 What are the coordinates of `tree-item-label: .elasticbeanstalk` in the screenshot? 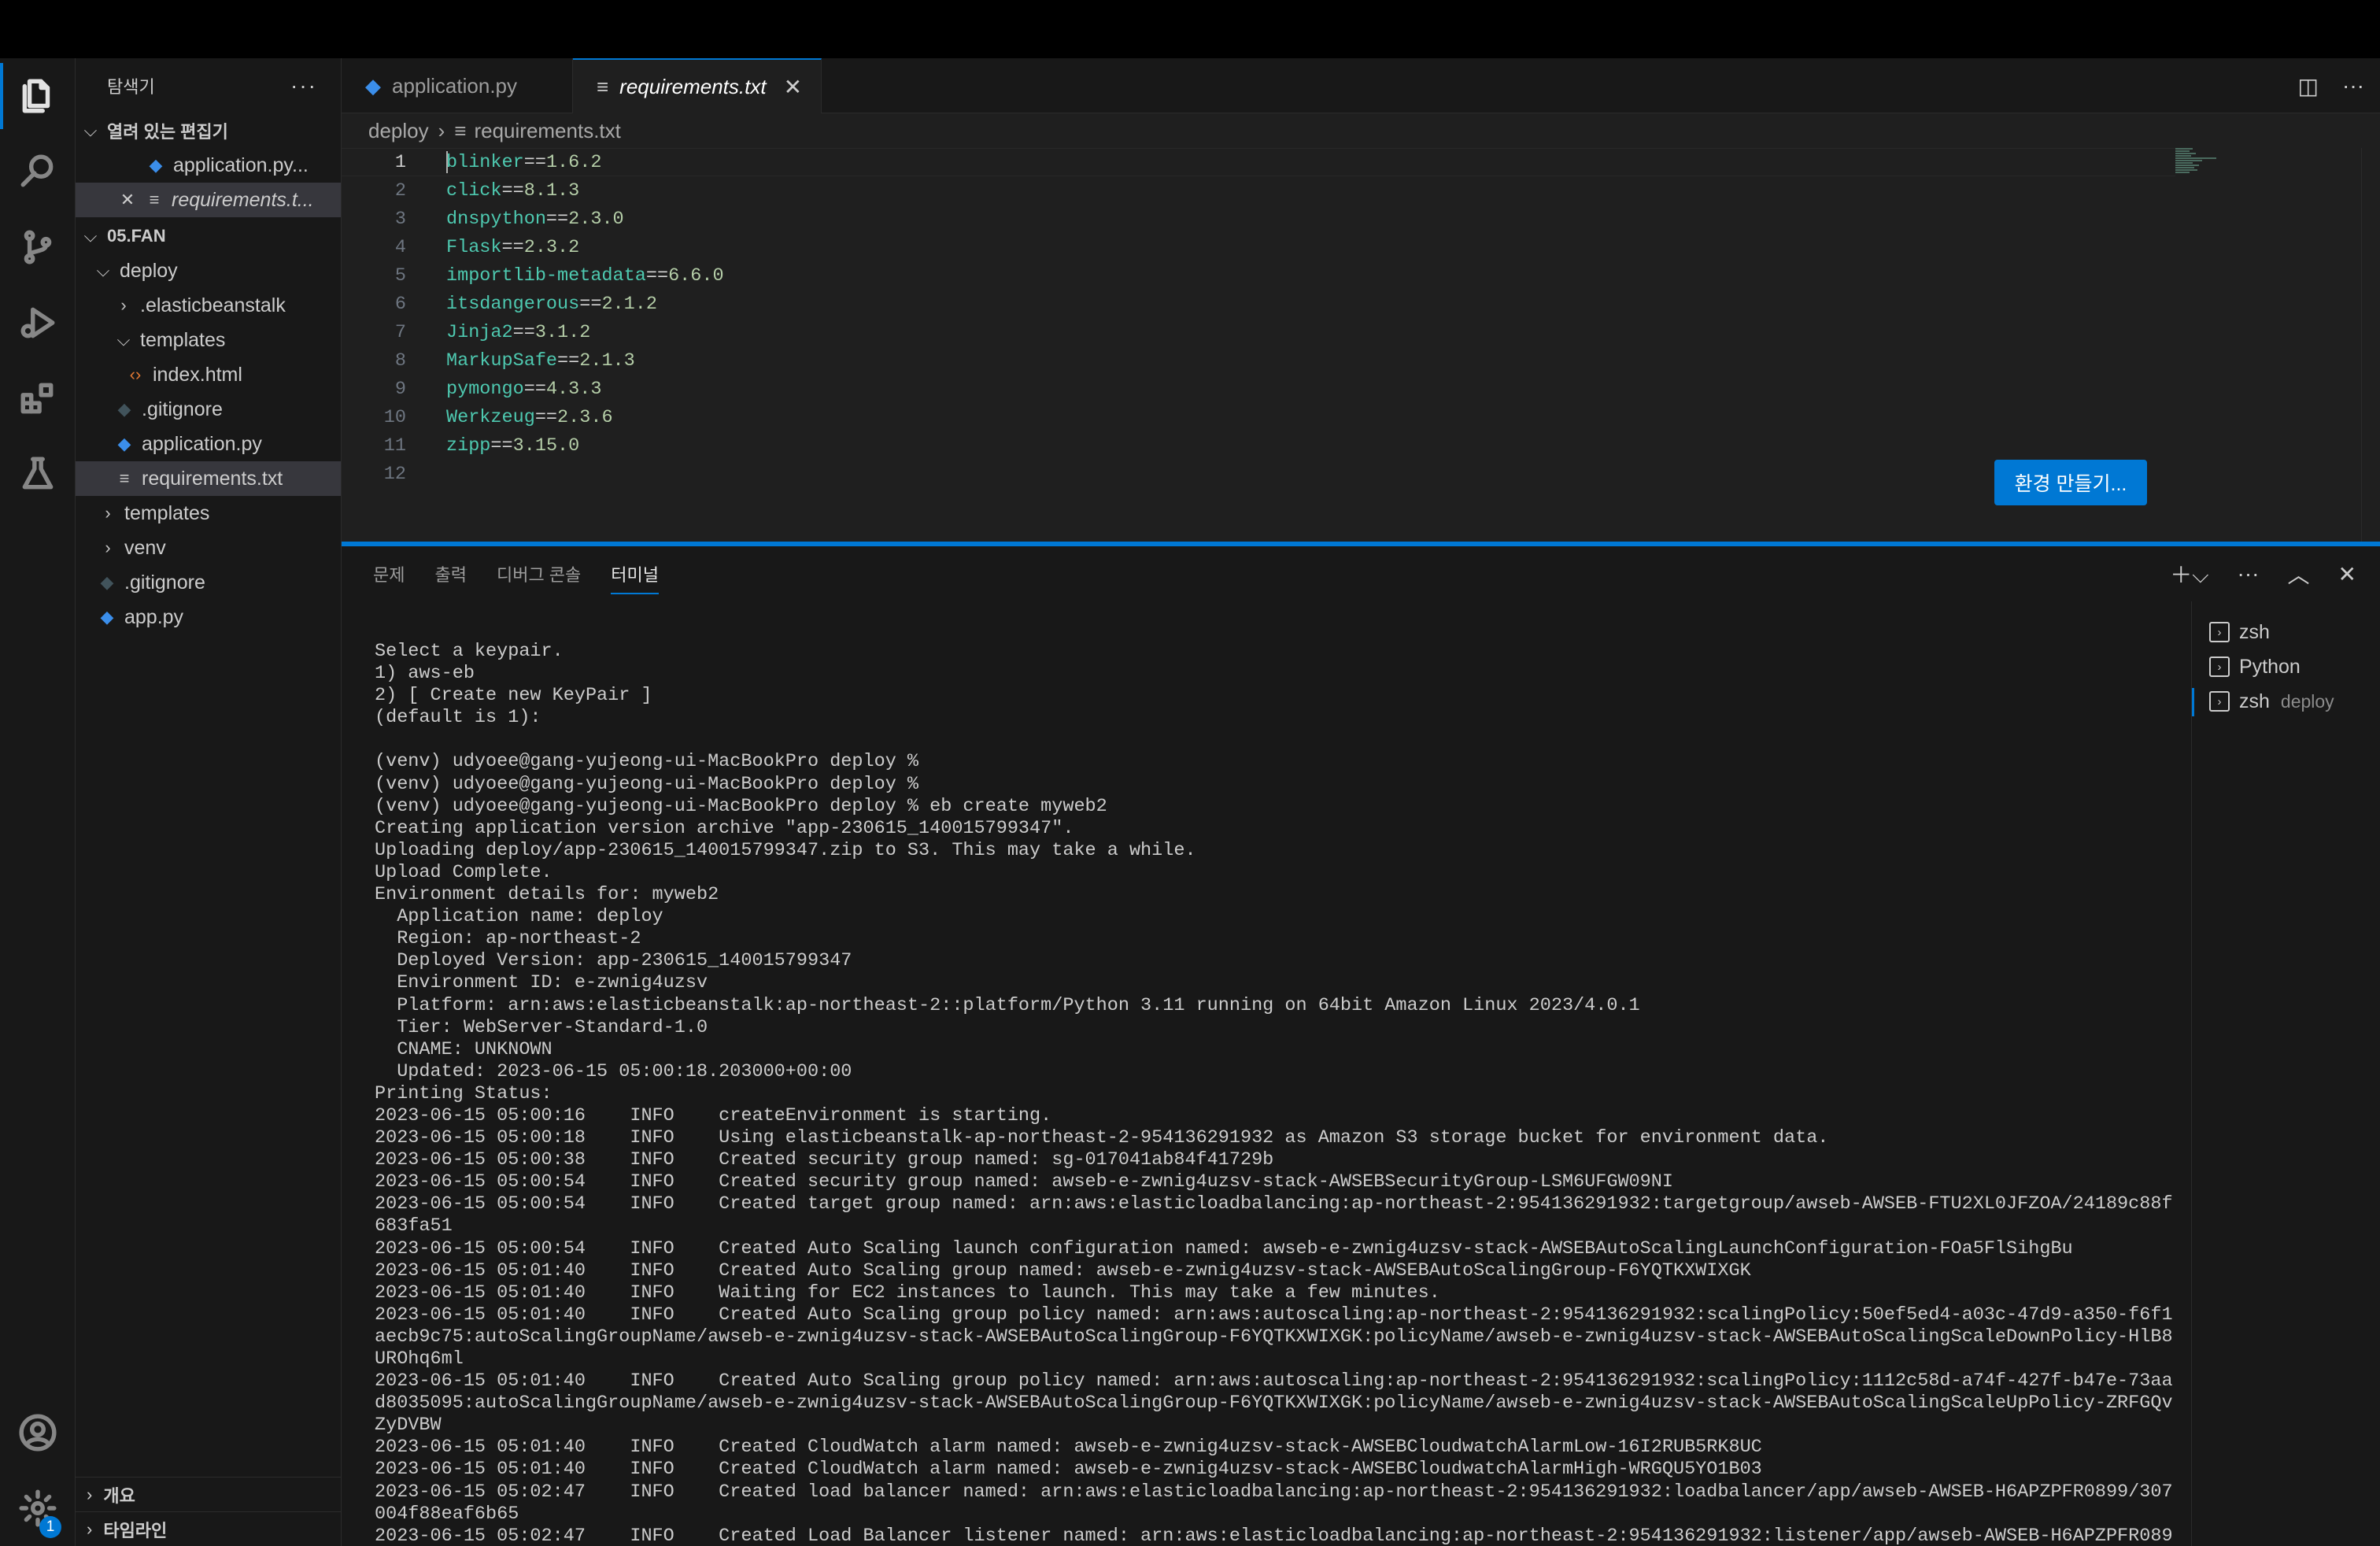 It's located at (213, 305).